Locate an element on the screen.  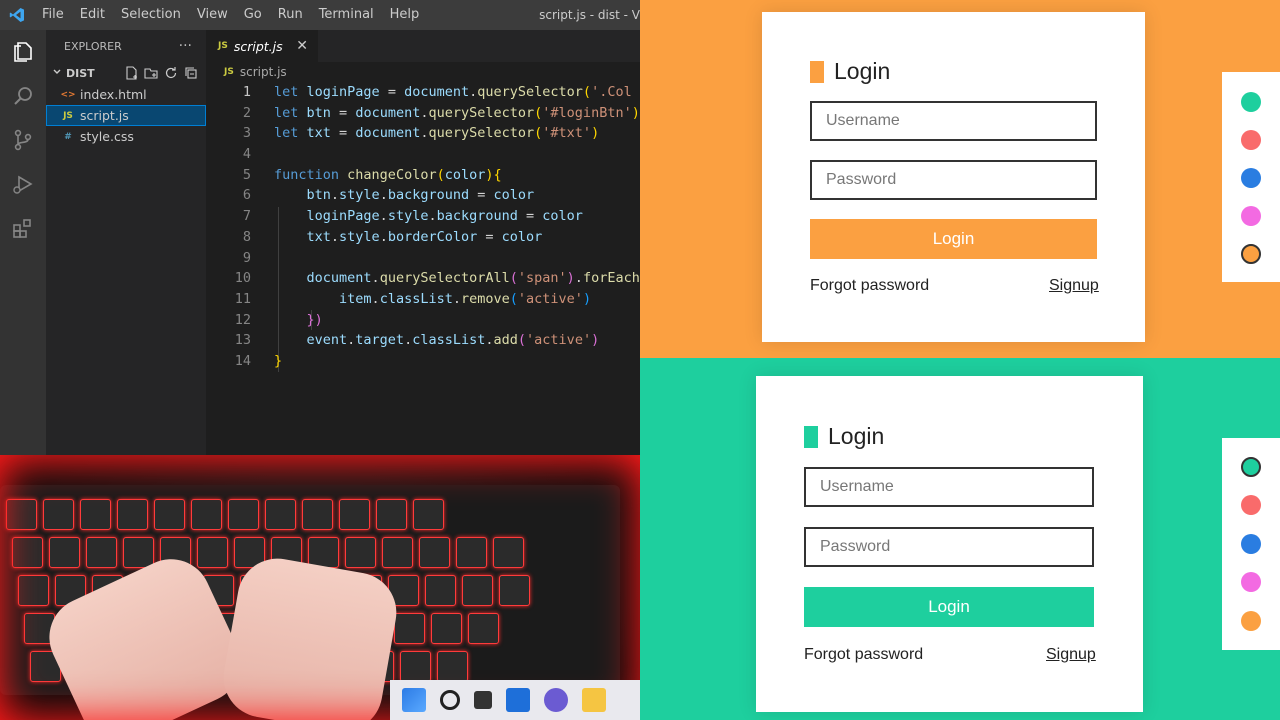
code-line: 13 event.target.classList.add('active') is located at coordinates (423, 340).